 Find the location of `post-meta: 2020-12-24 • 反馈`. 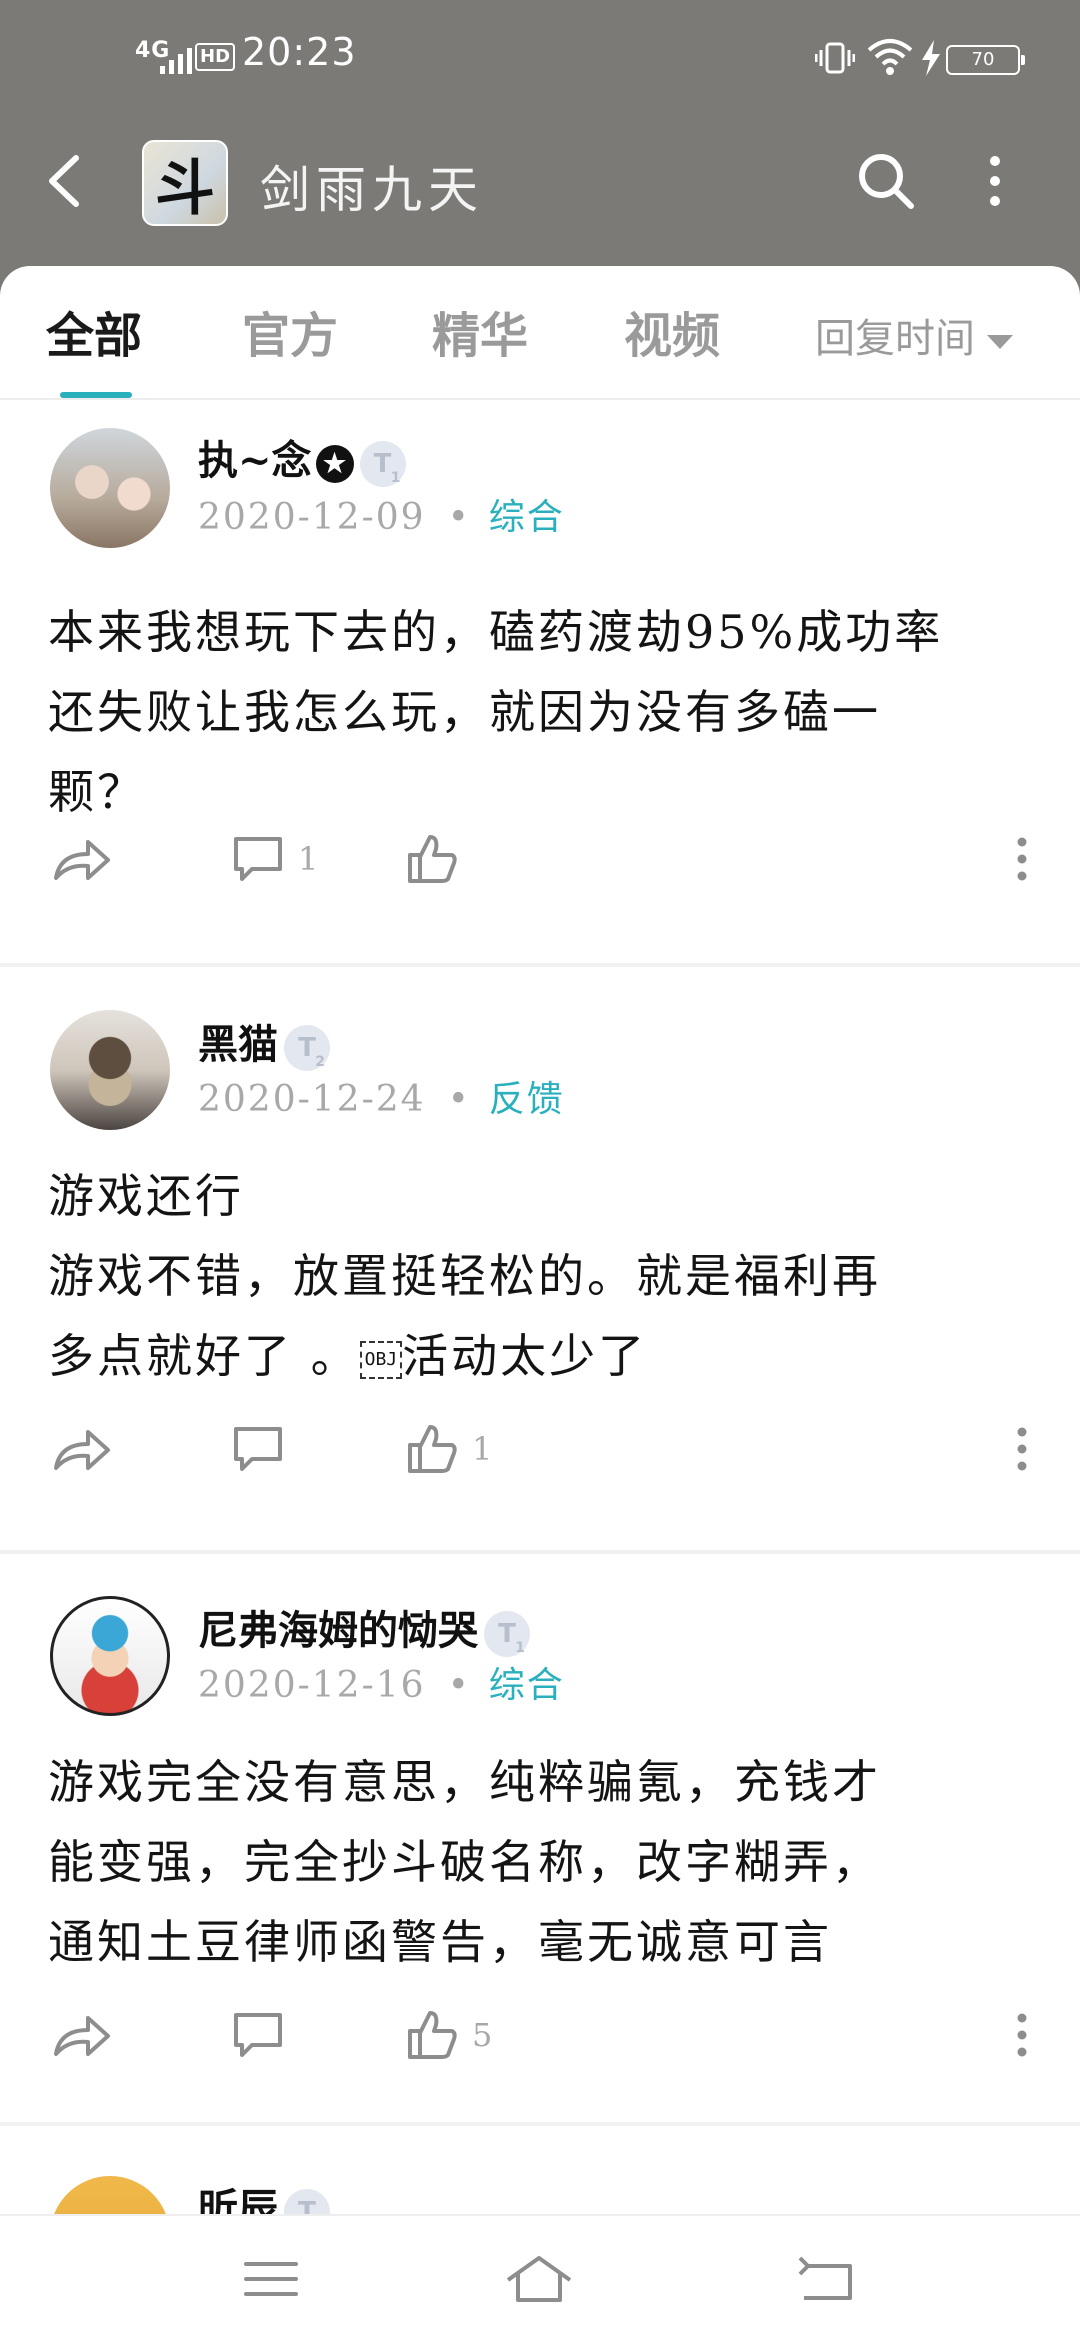

post-meta: 2020-12-24 • 反馈 is located at coordinates (381, 1096).